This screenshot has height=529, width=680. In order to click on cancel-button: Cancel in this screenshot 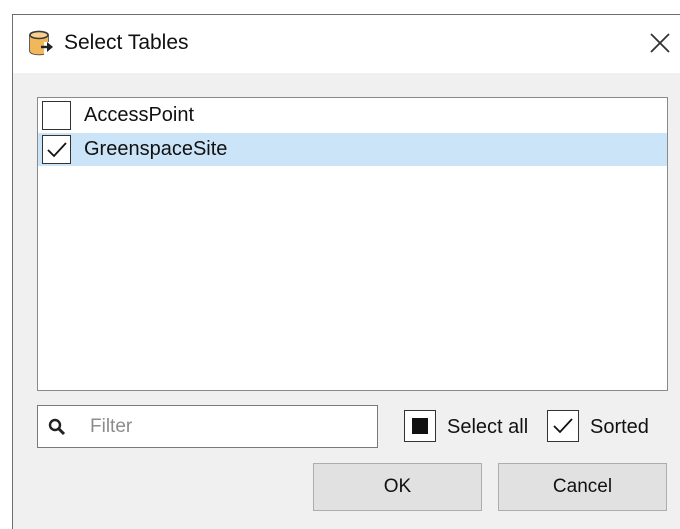, I will do `click(582, 487)`.